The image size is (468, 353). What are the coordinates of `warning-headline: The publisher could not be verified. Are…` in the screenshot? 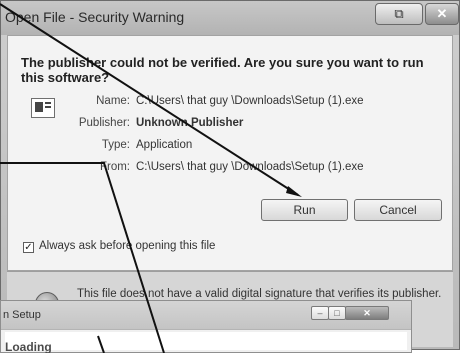 It's located at (222, 70).